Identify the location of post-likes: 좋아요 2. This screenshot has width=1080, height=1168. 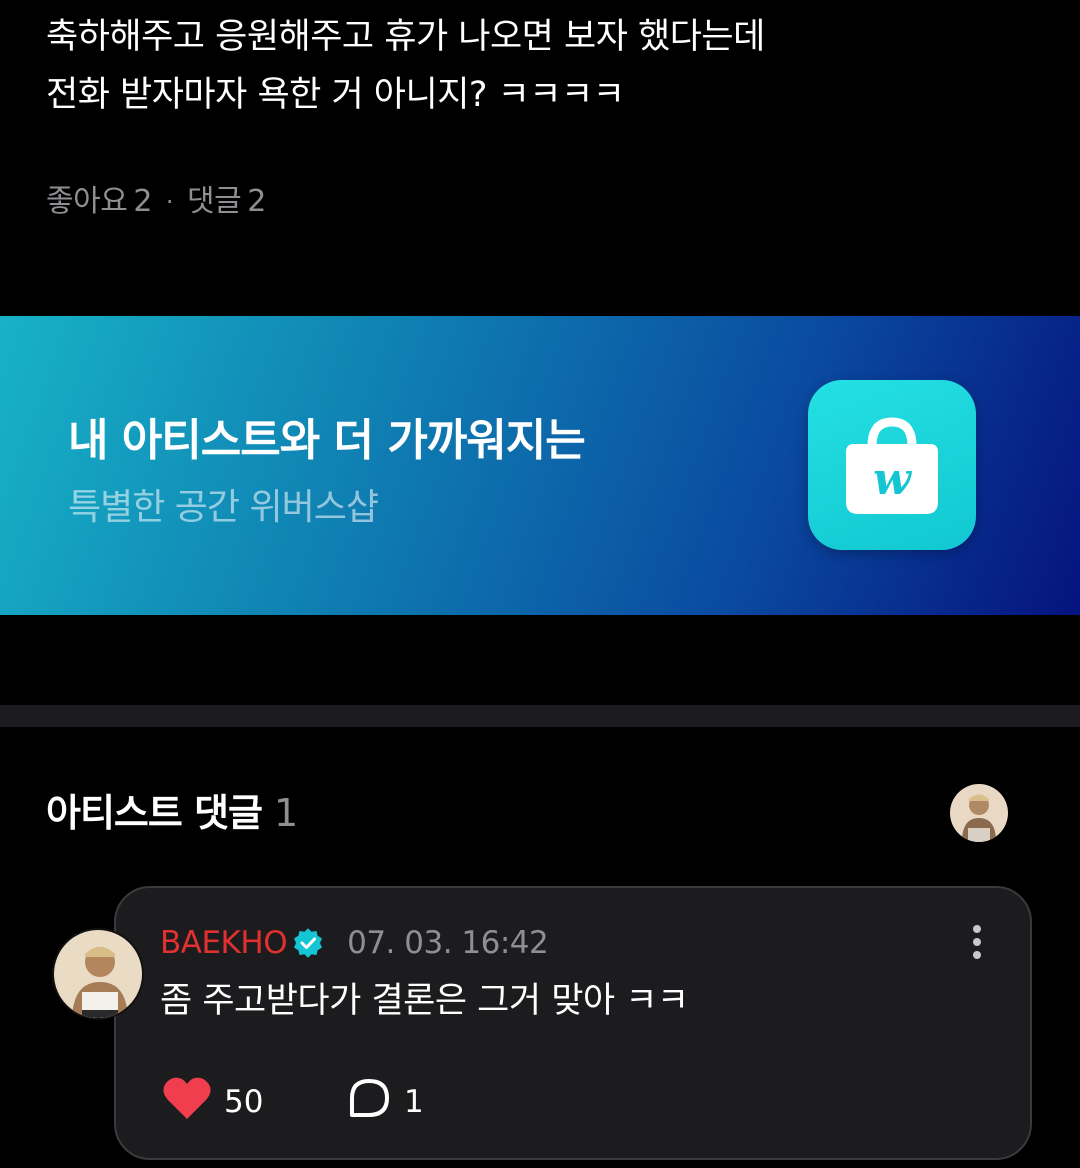
(99, 202).